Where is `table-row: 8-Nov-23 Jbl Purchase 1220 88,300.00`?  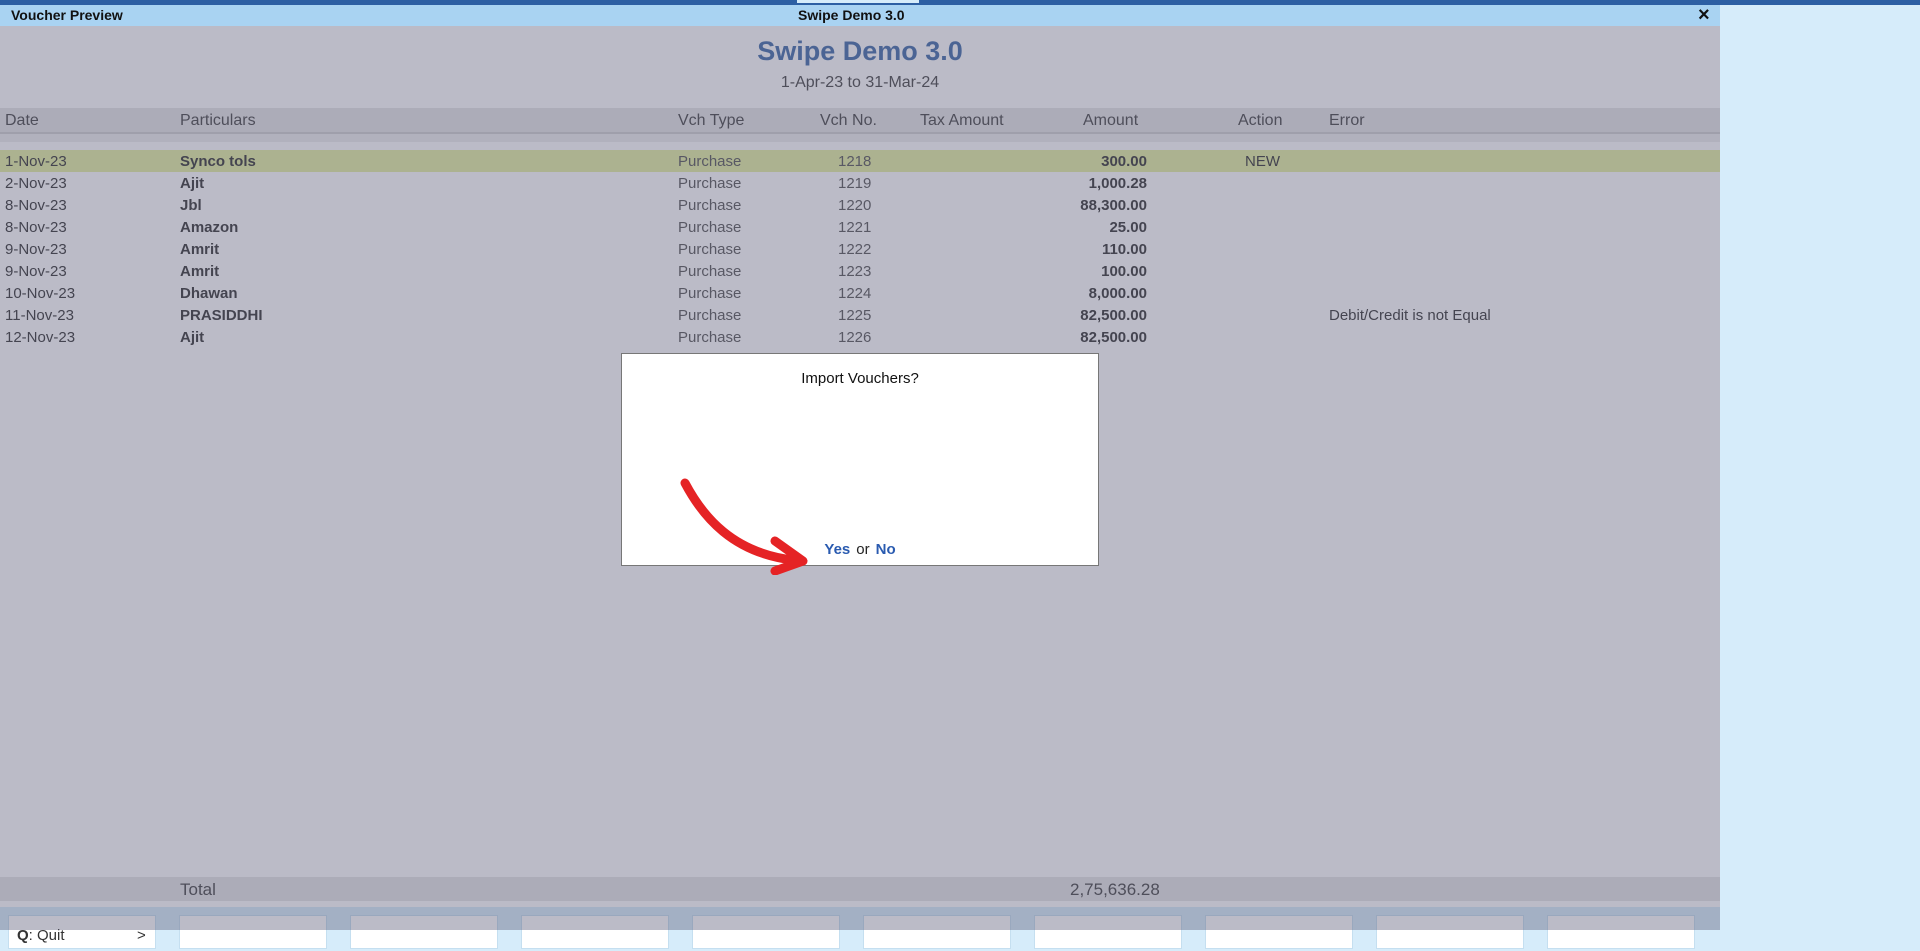
table-row: 8-Nov-23 Jbl Purchase 1220 88,300.00 is located at coordinates (860, 205).